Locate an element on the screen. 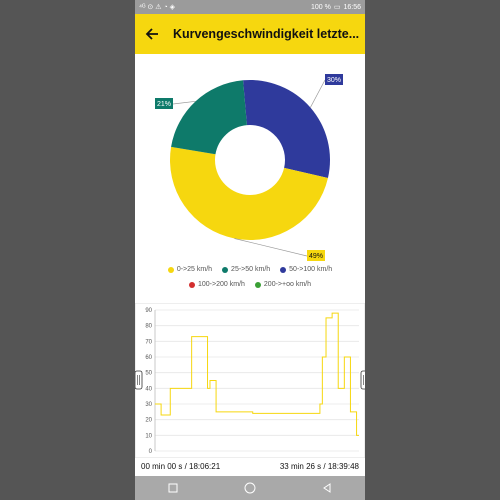 The width and height of the screenshot is (500, 500). legend-item: 200->+oo km/h is located at coordinates (282, 284).